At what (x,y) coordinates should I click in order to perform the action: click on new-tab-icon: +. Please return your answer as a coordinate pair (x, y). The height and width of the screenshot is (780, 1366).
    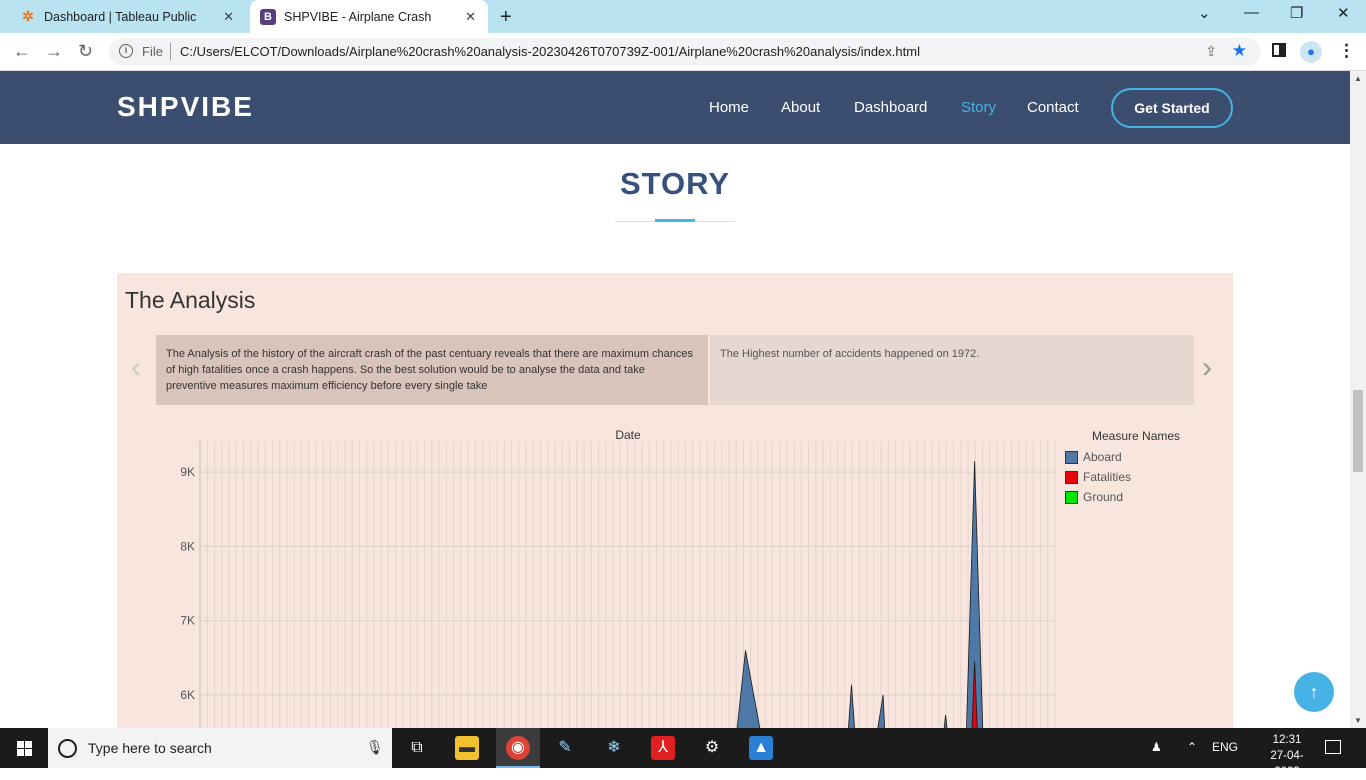
    Looking at the image, I should click on (506, 17).